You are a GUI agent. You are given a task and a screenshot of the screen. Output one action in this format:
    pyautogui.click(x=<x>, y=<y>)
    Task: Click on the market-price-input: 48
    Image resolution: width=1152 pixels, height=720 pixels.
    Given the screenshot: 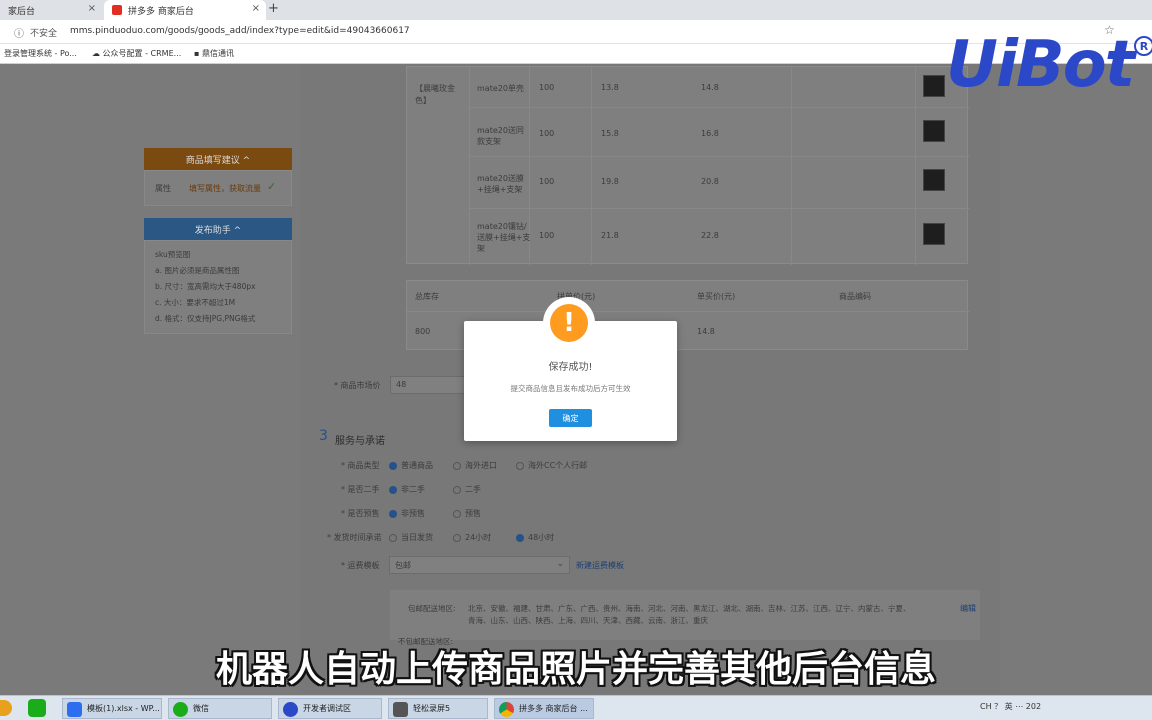 What is the action you would take?
    pyautogui.click(x=430, y=385)
    